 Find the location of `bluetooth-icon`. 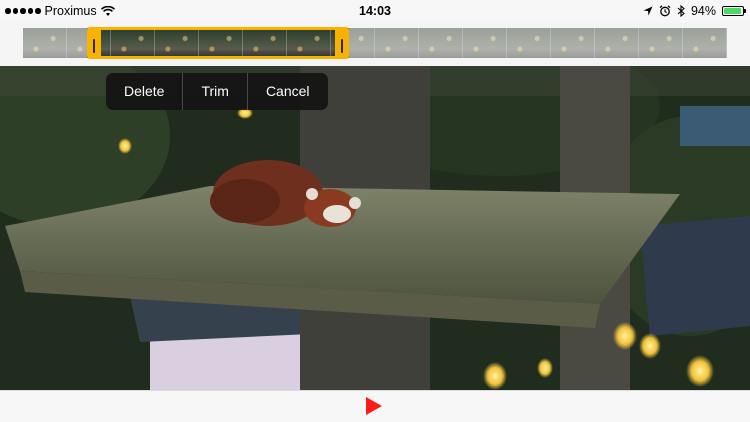

bluetooth-icon is located at coordinates (681, 11).